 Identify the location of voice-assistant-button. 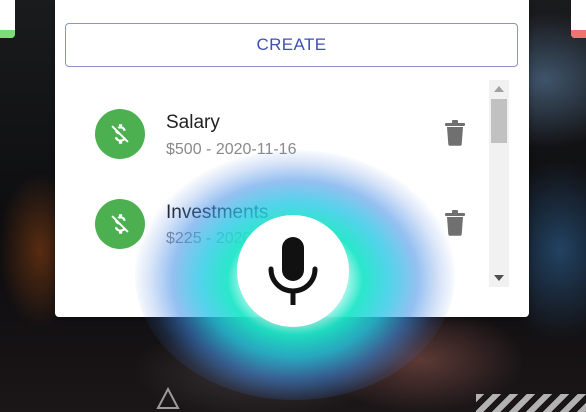
(293, 271).